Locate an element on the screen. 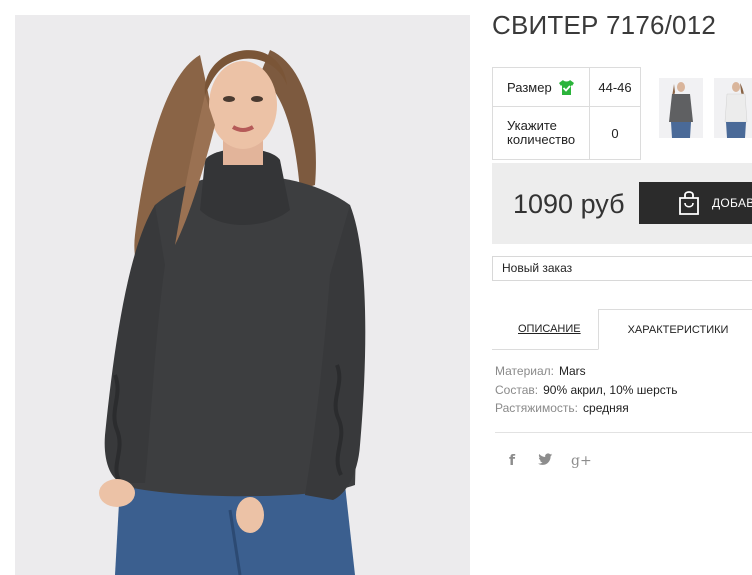 The width and height of the screenshot is (752, 575). twitter-icon is located at coordinates (545, 461).